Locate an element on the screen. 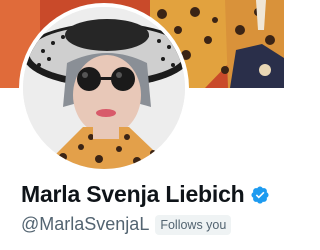  user-handle: @MarlaSvenjaL is located at coordinates (85, 224).